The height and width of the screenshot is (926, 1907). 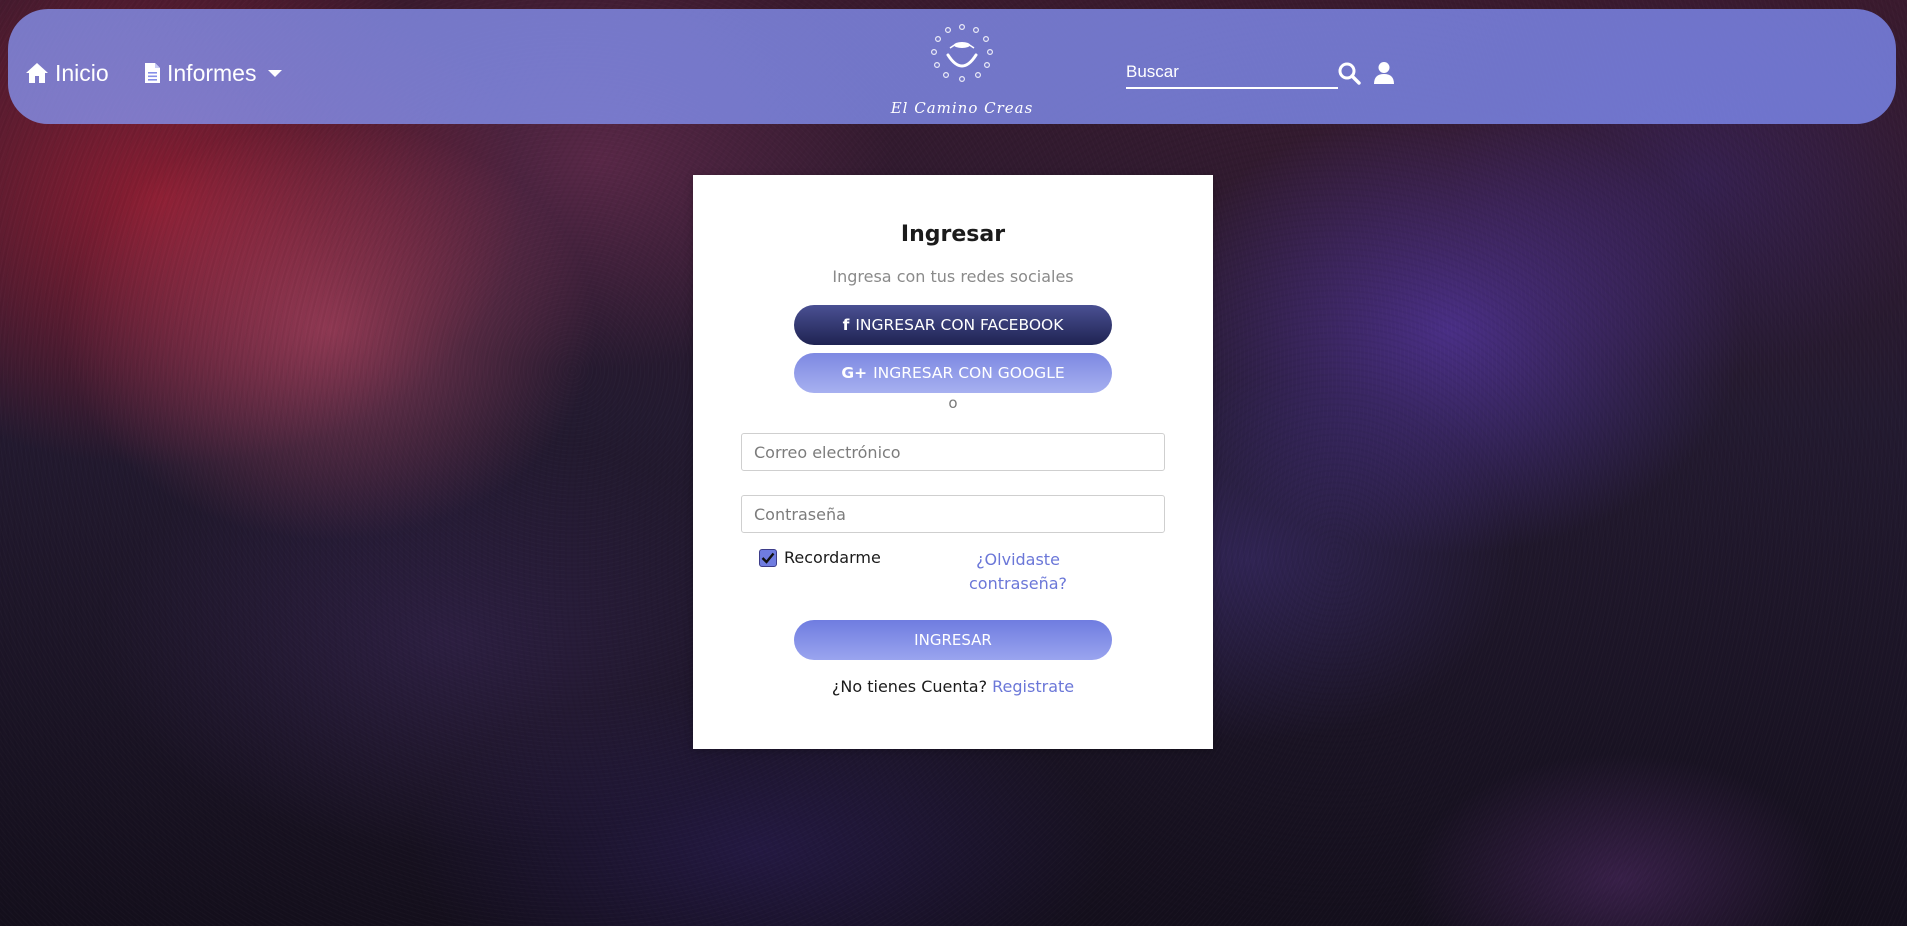 I want to click on login-title: Ingresar, so click(x=953, y=234).